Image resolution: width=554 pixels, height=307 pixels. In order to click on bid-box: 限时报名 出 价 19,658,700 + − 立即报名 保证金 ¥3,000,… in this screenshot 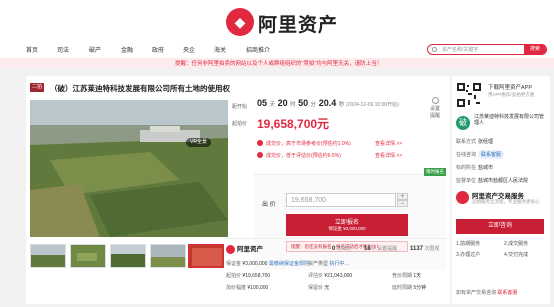, I will do `click(350, 219)`.